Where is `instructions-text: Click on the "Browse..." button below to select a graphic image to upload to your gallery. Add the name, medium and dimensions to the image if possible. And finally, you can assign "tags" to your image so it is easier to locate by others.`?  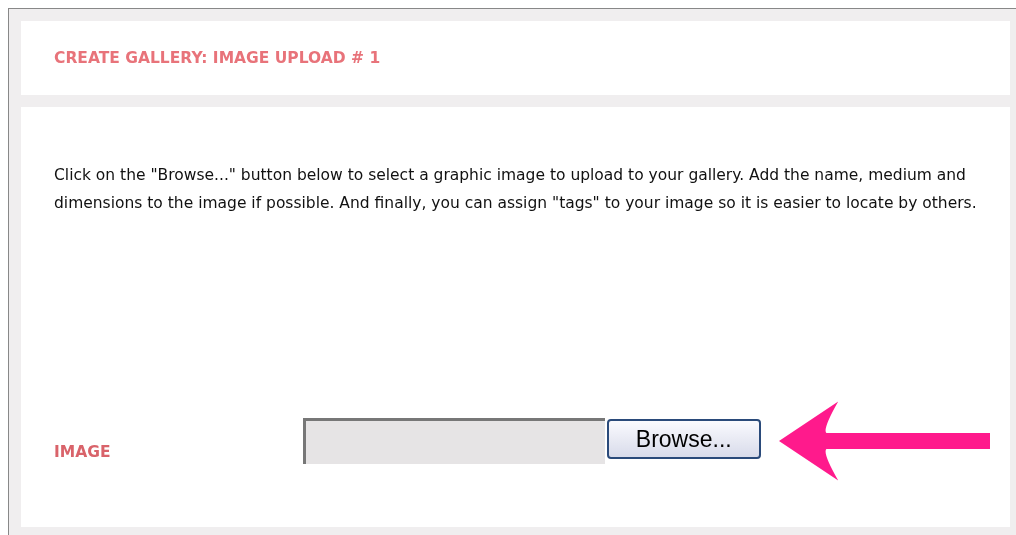
instructions-text: Click on the "Browse..." button below to select a graphic image to upload to your gallery. Add the name, medium and dimensions to the image if possible. And finally, you can assign "tags" to your image so it is easier to locate by others. is located at coordinates (516, 189).